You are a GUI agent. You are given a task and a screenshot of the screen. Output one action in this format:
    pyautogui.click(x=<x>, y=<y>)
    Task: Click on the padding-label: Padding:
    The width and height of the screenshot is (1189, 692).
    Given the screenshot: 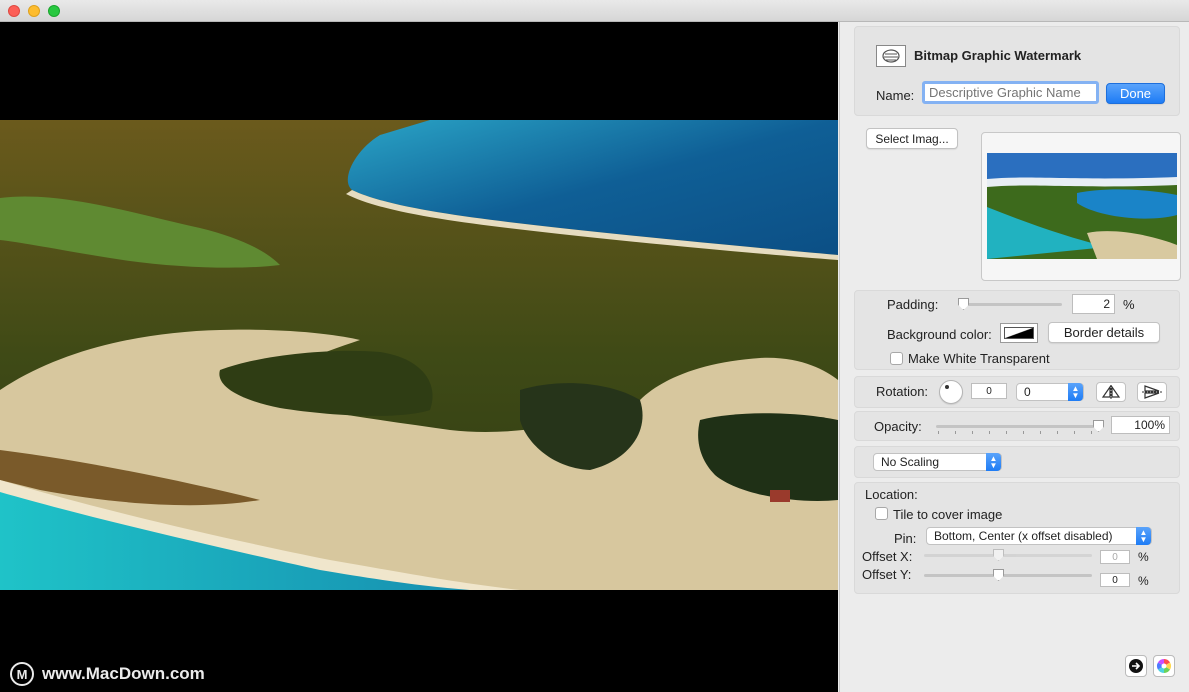 What is the action you would take?
    pyautogui.click(x=913, y=304)
    